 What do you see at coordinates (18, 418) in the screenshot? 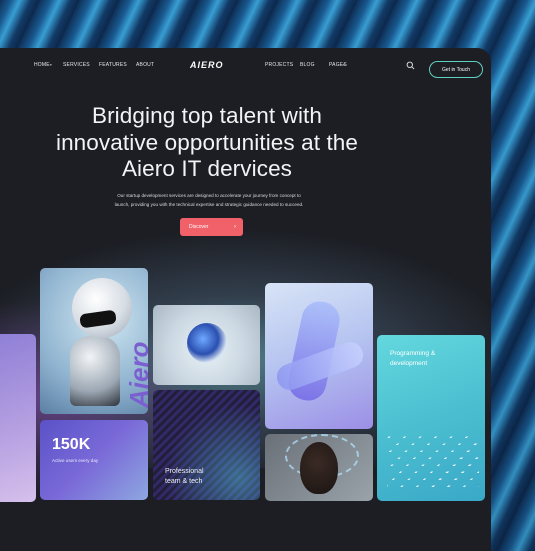
I see `card-left-gradient` at bounding box center [18, 418].